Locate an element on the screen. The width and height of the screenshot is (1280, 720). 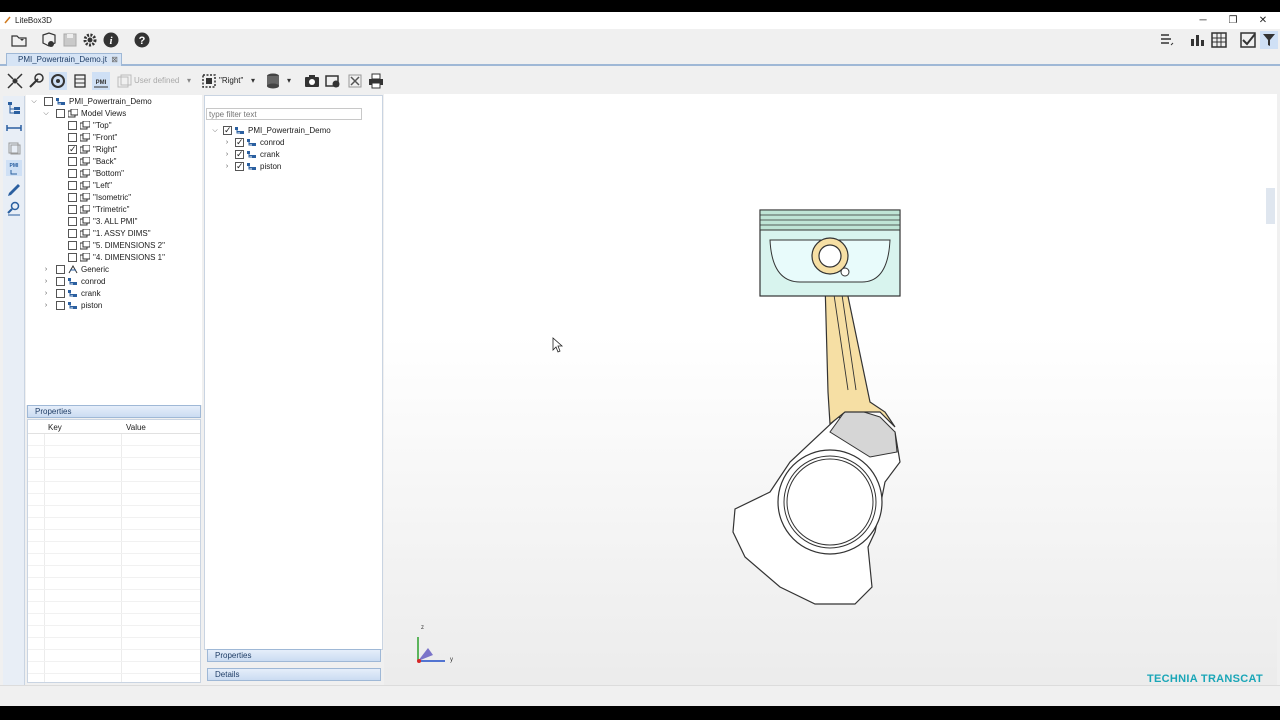
pmi-panel-icon: PMI is located at coordinates (14, 168).